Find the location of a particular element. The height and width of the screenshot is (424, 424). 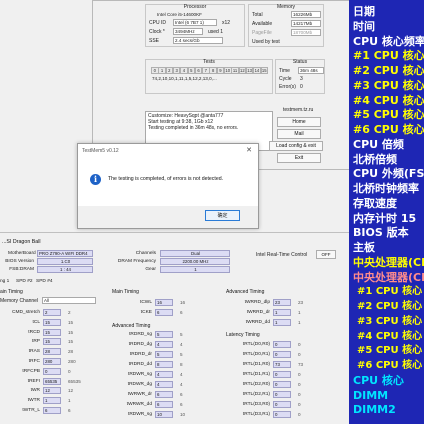

timing-value: 12 is located at coordinates (52, 391).